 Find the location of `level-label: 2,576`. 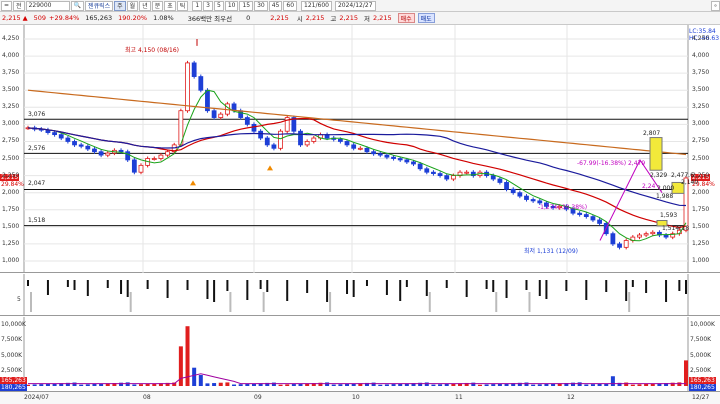

level-label: 2,576 is located at coordinates (37, 148).